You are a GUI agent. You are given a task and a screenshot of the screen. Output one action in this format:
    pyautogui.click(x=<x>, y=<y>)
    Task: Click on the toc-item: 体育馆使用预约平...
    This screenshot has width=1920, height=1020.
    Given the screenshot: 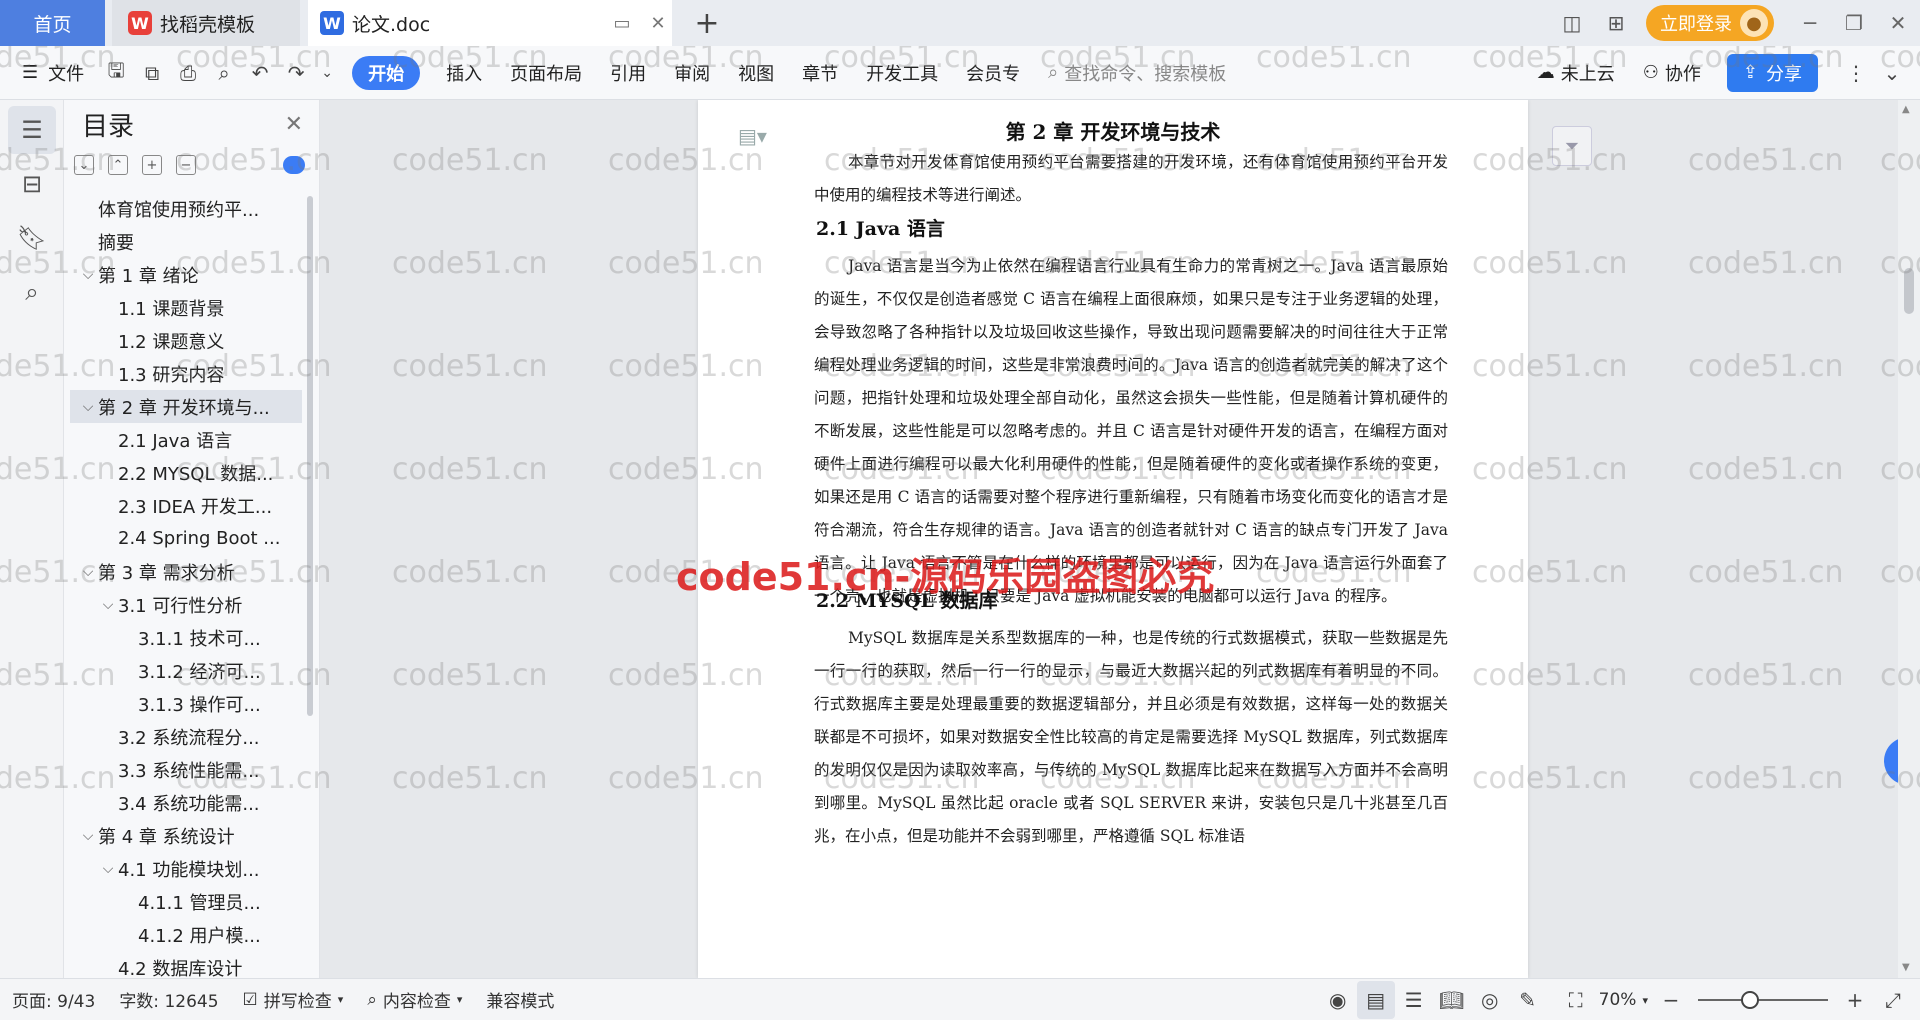 What is the action you would take?
    pyautogui.click(x=186, y=208)
    